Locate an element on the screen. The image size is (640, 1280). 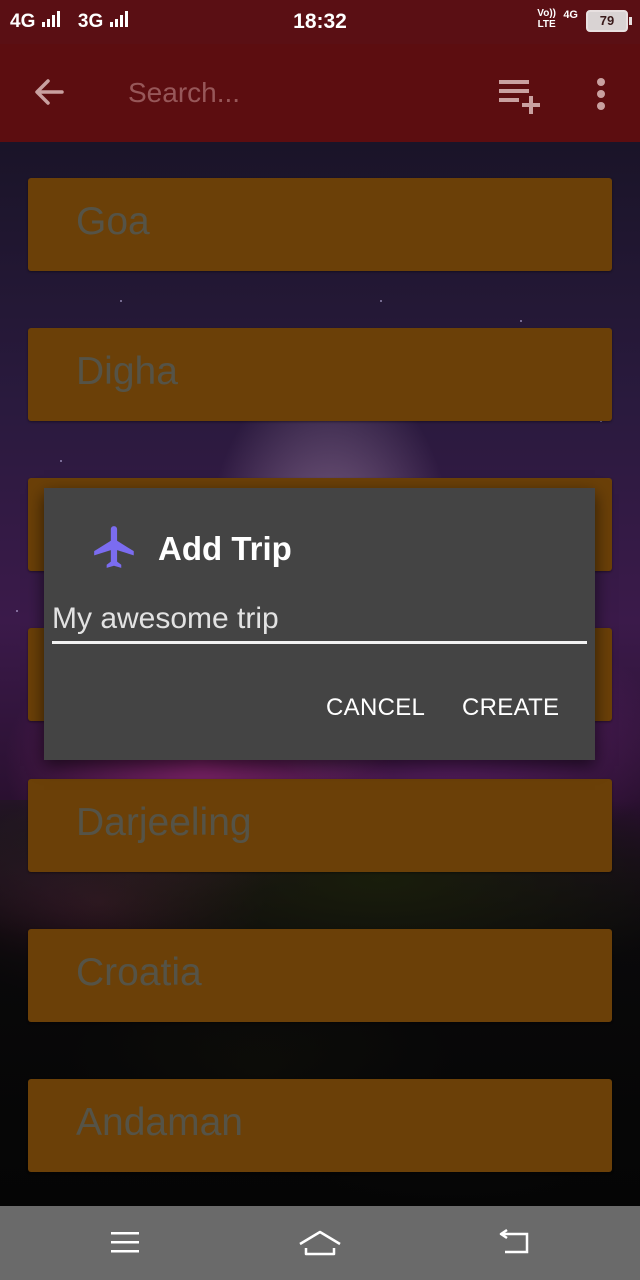
trip-name-input is located at coordinates (319, 620).